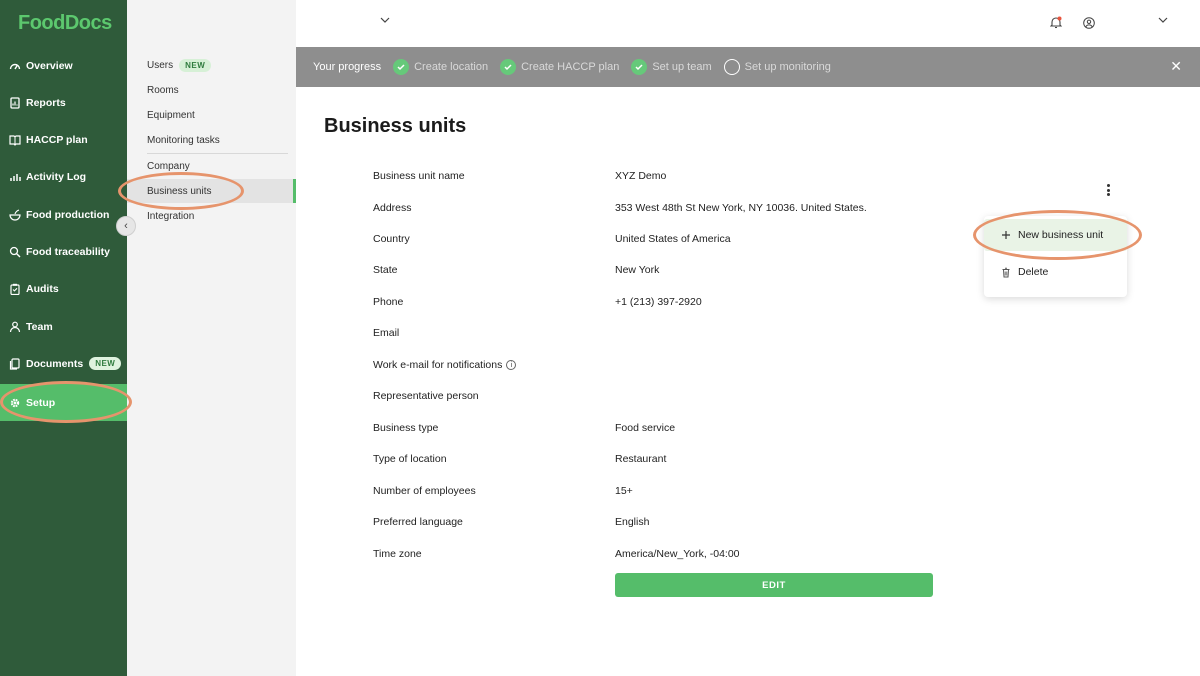  I want to click on field-label: Phone, so click(388, 302).